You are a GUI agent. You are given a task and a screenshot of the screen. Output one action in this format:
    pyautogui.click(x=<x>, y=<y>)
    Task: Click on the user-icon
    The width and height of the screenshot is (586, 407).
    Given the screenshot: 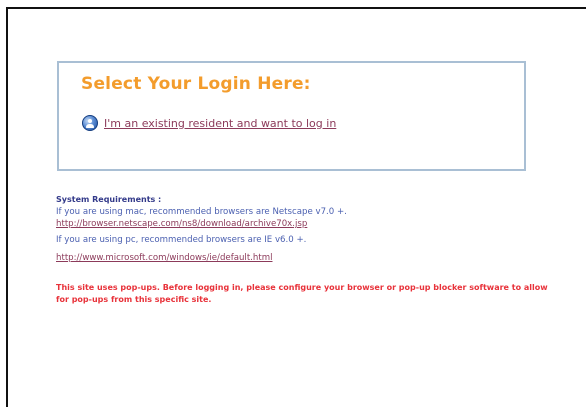 What is the action you would take?
    pyautogui.click(x=90, y=123)
    